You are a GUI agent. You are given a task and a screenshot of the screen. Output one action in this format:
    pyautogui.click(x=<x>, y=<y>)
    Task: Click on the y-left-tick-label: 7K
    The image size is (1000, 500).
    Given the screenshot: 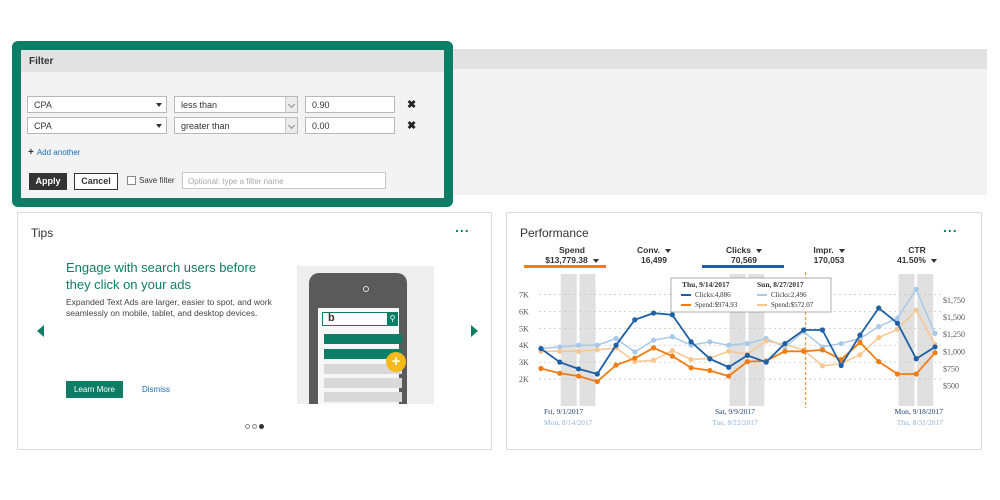 What is the action you would take?
    pyautogui.click(x=524, y=294)
    